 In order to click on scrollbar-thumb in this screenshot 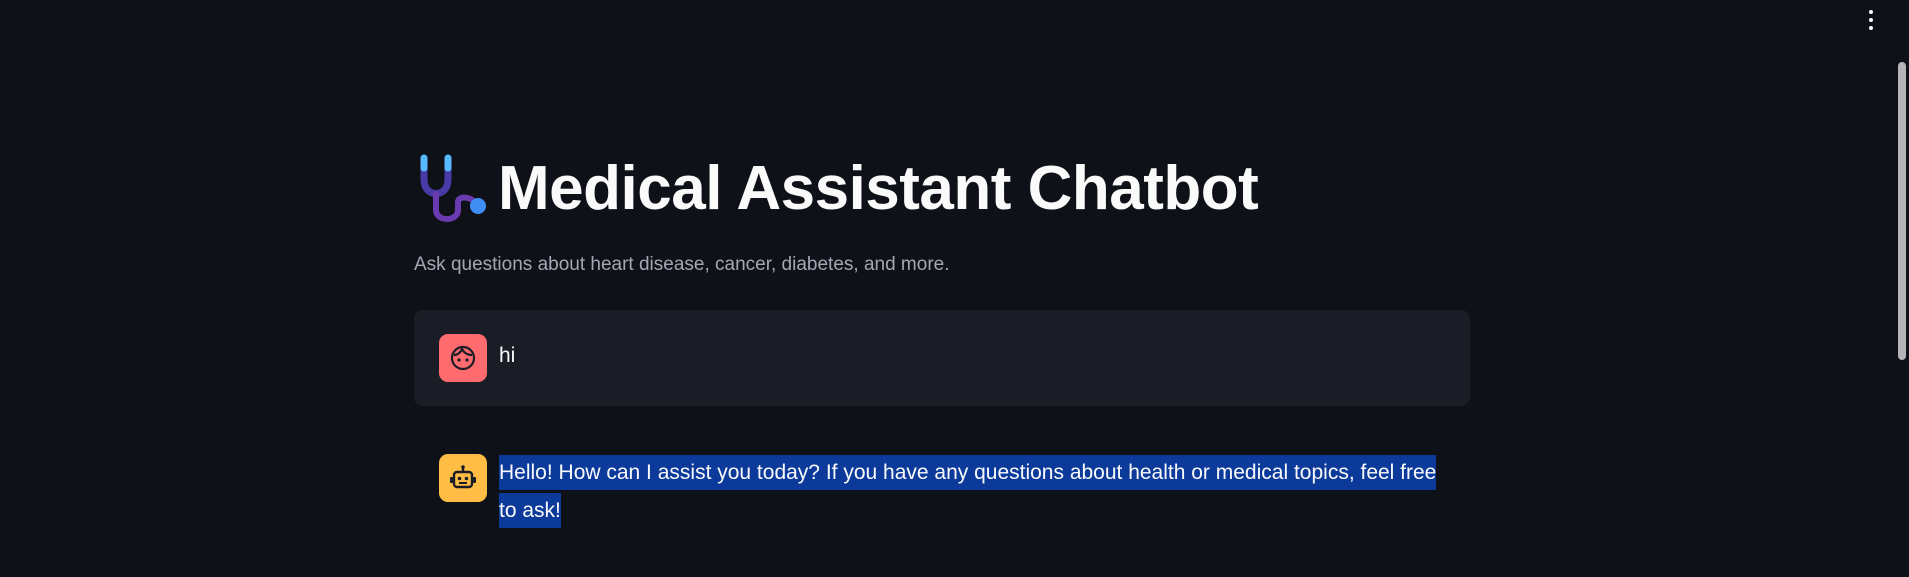, I will do `click(1902, 211)`.